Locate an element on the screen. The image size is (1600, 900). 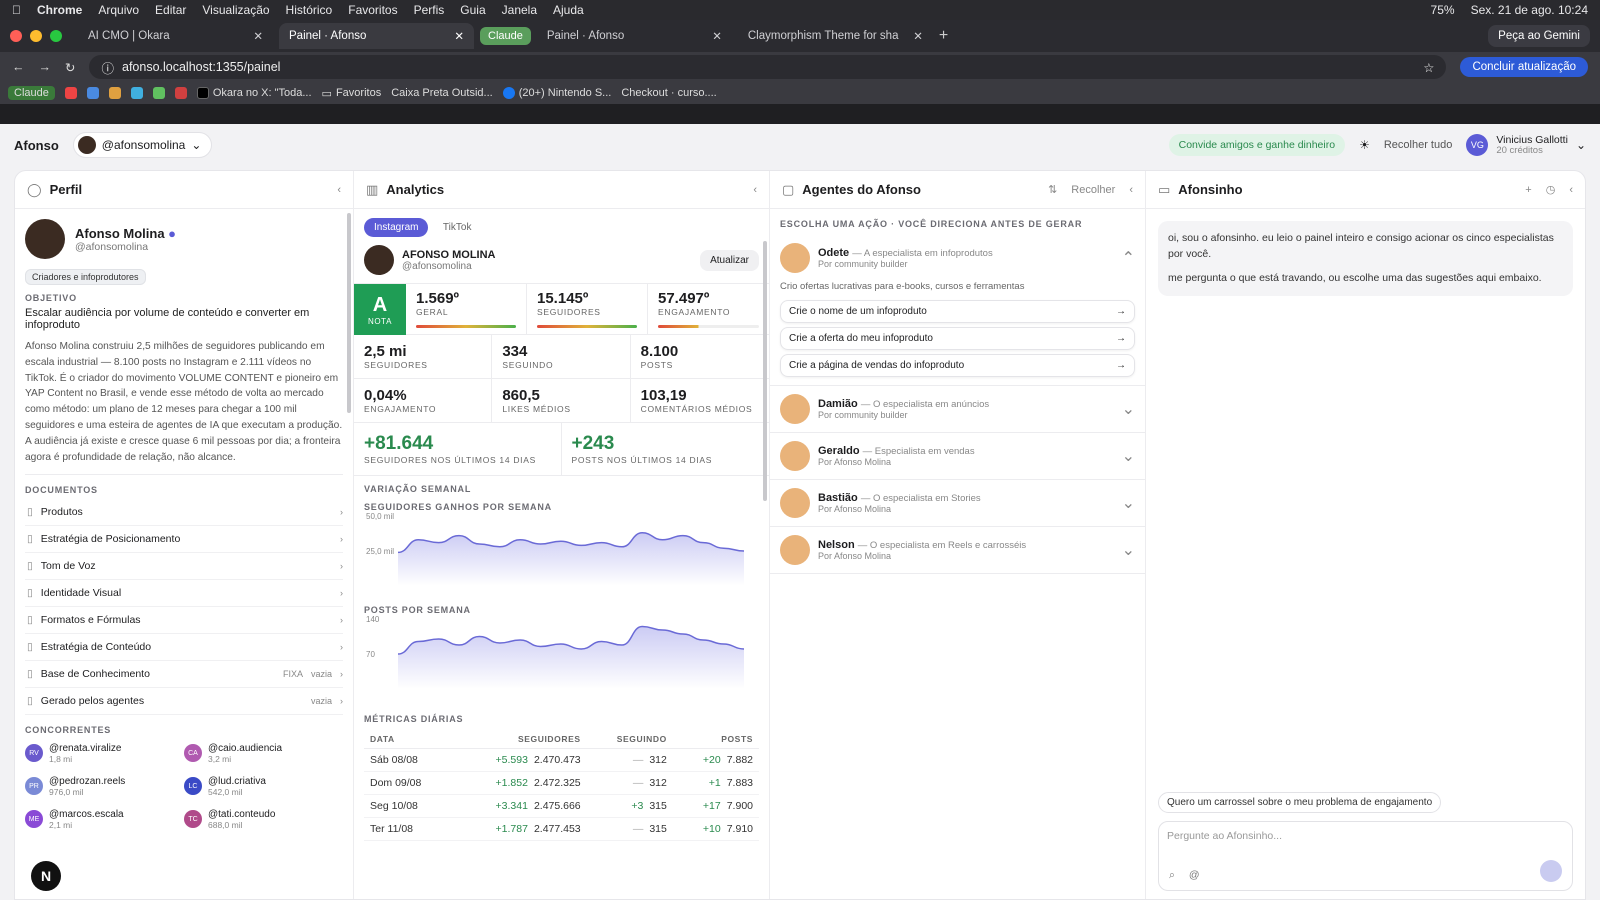
refresh-button: Atualizar is located at coordinates (729, 260).